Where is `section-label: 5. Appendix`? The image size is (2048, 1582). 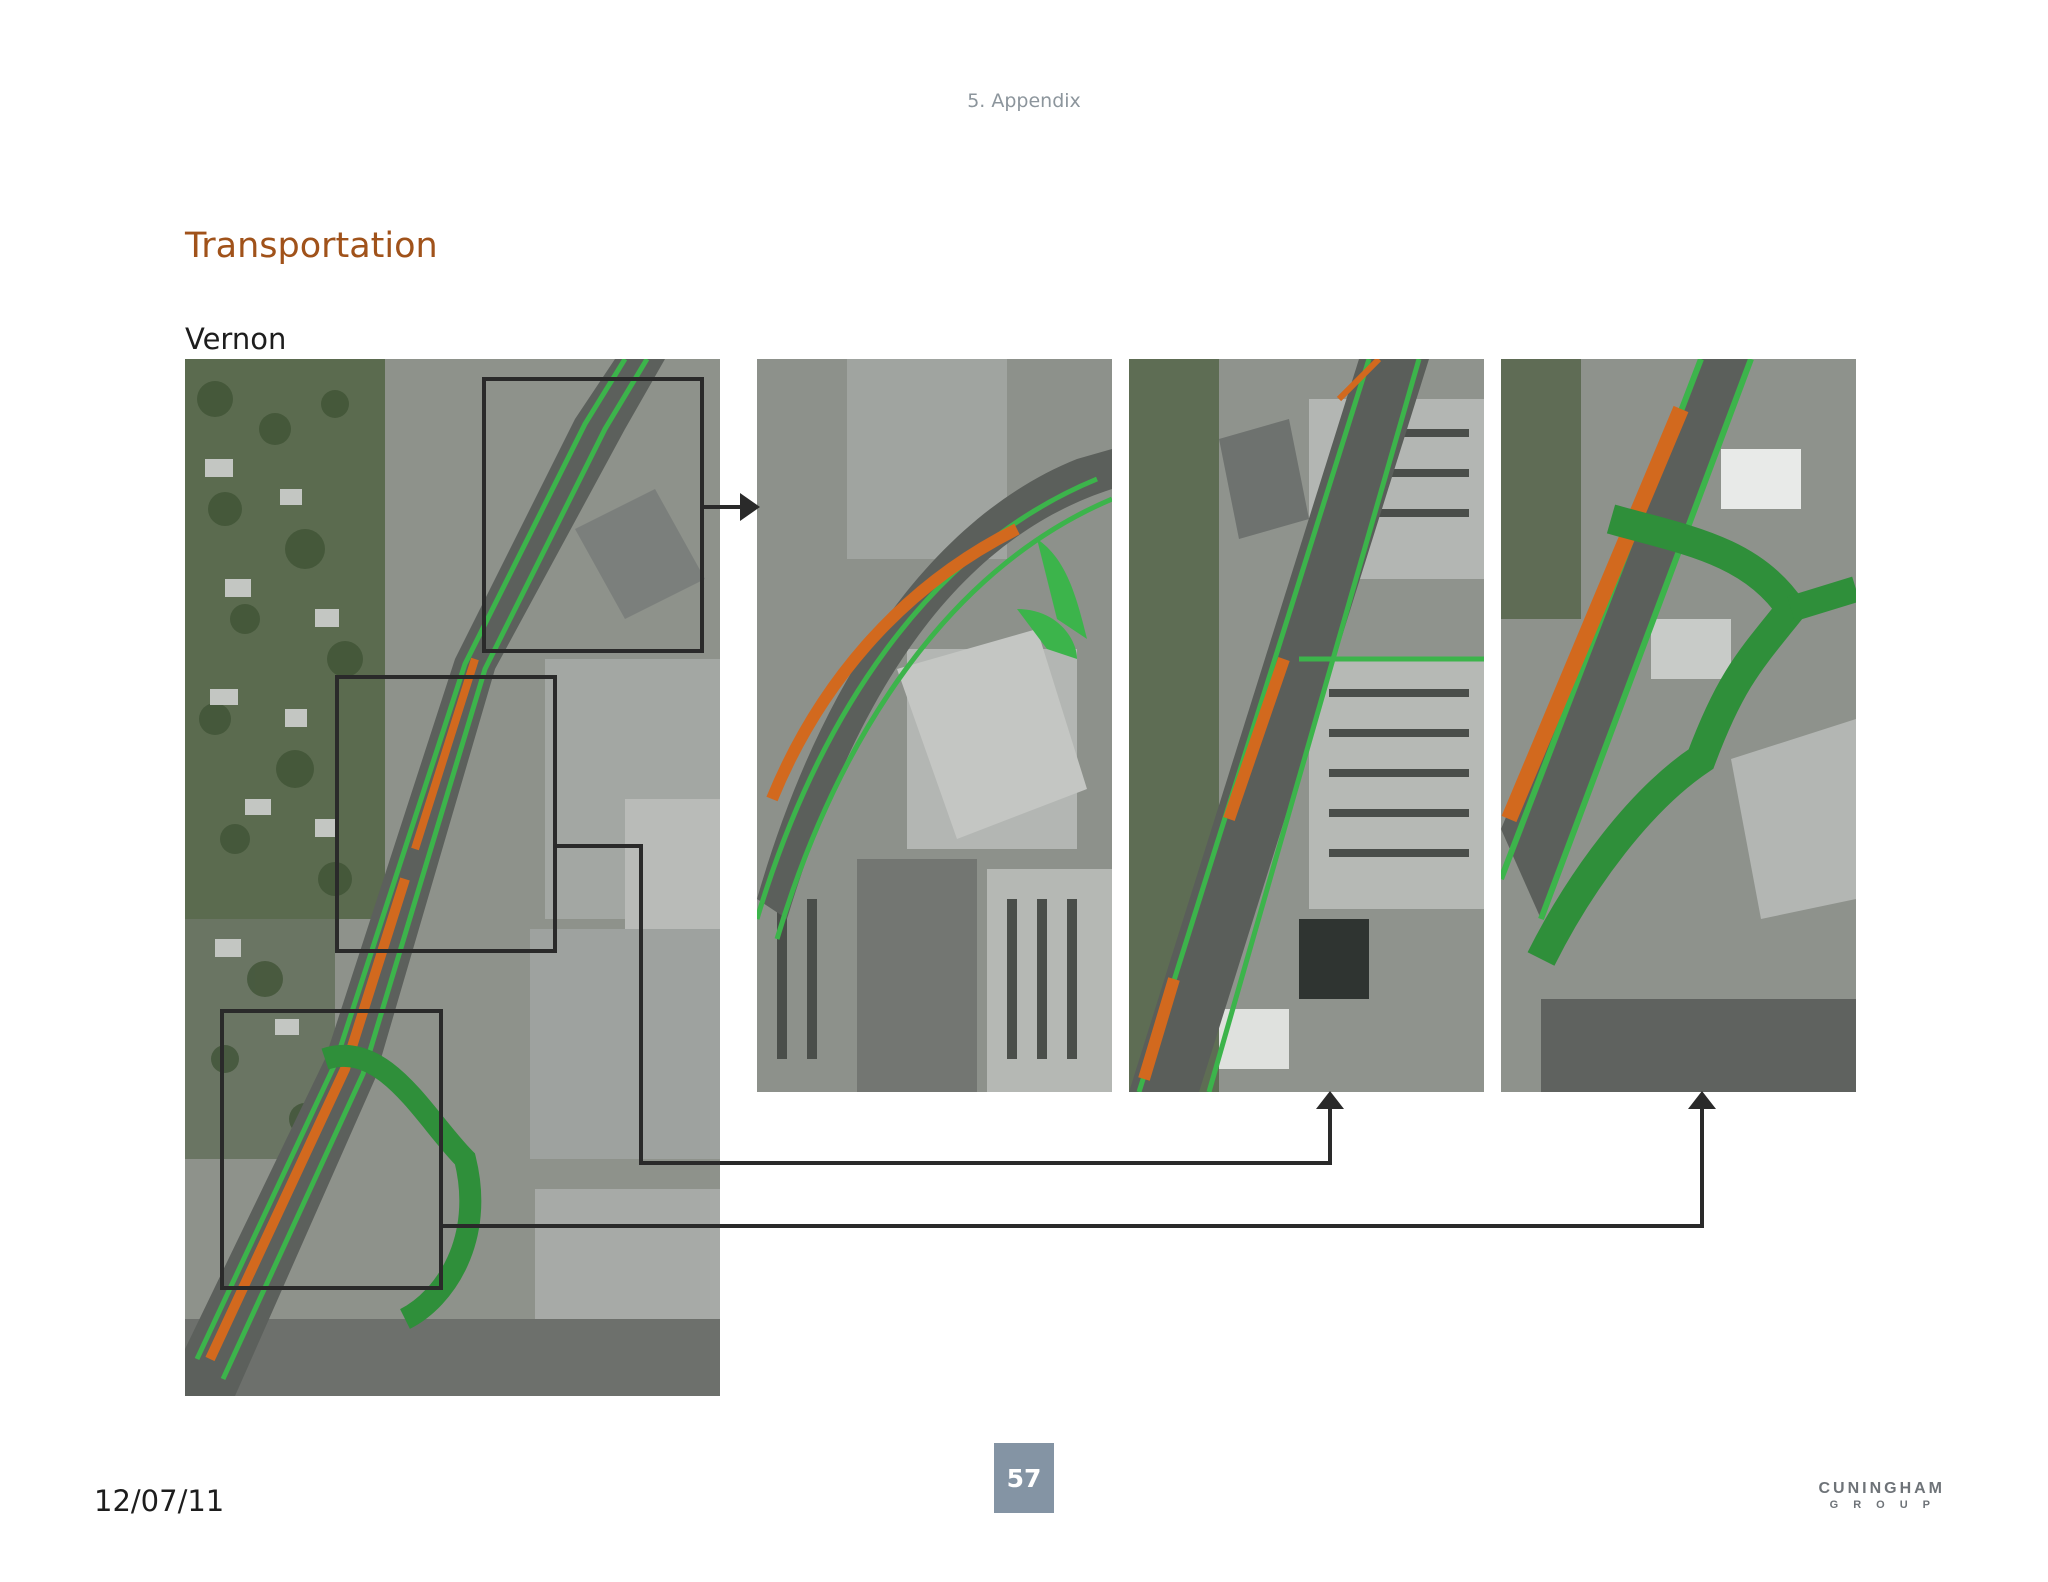
section-label: 5. Appendix is located at coordinates (1024, 101).